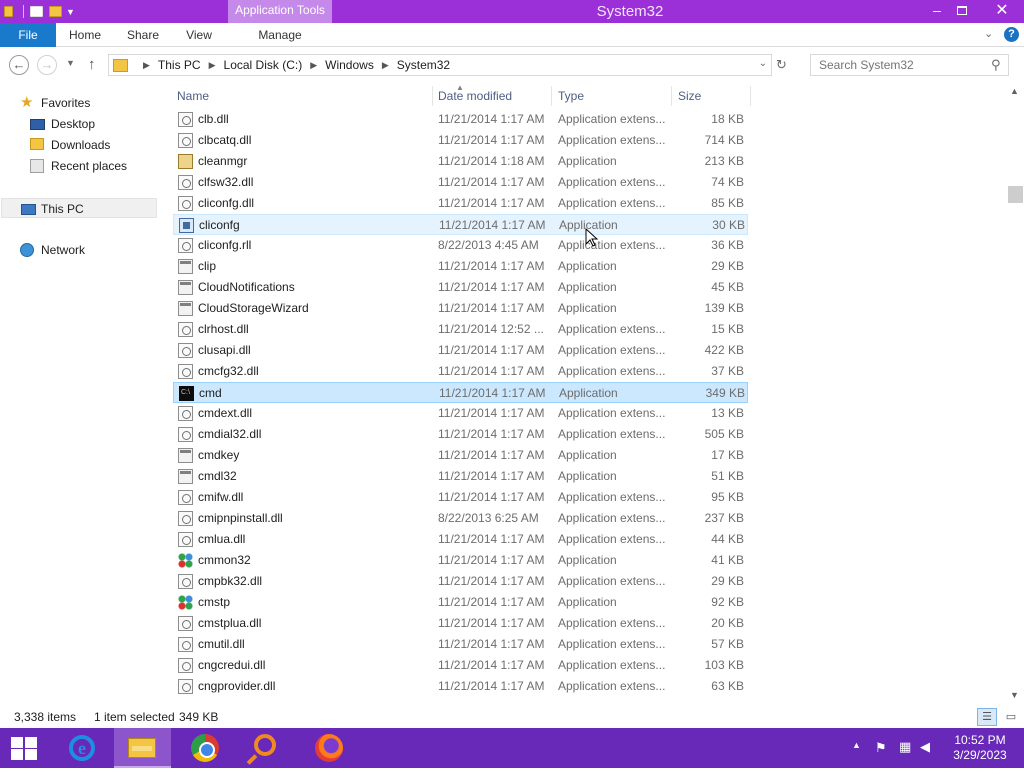  What do you see at coordinates (186, 393) in the screenshot?
I see `command-prompt-icon` at bounding box center [186, 393].